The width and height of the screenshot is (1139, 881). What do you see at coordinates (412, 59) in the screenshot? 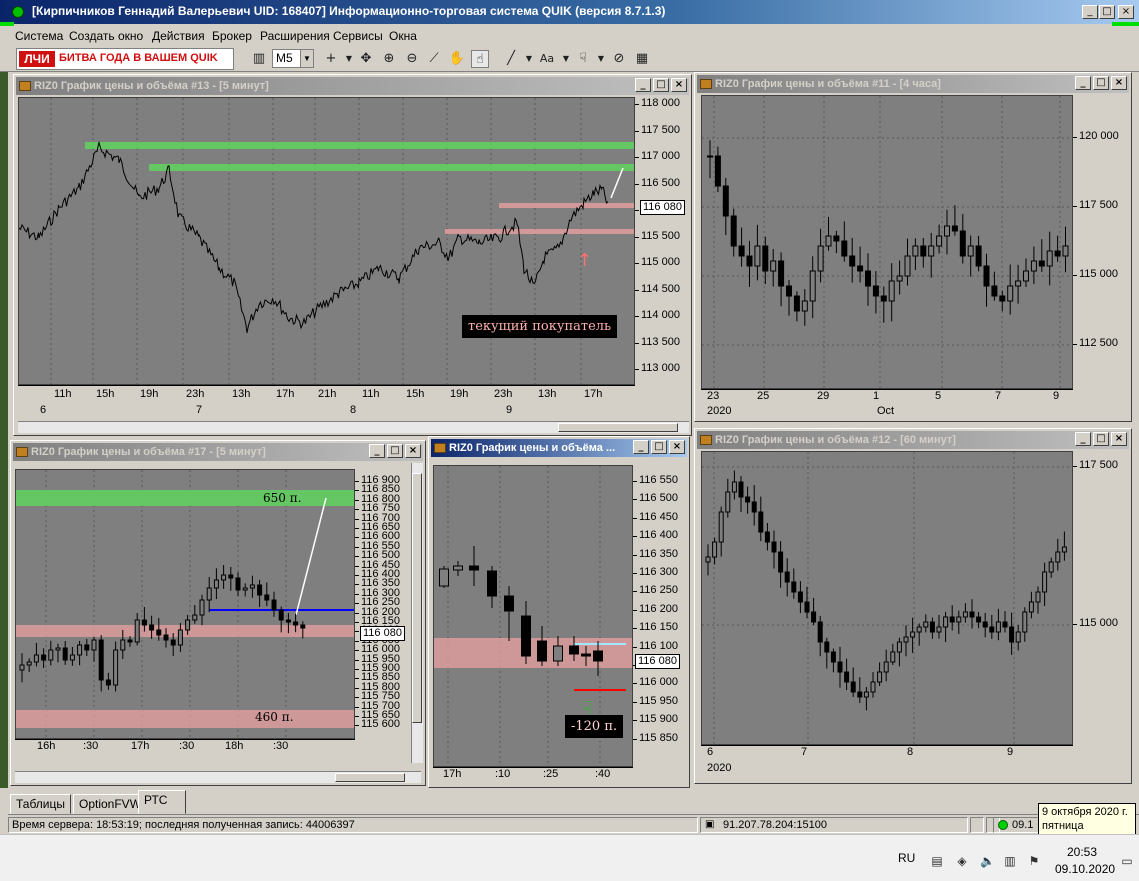
I see `zoom-out-icon: ⊖` at bounding box center [412, 59].